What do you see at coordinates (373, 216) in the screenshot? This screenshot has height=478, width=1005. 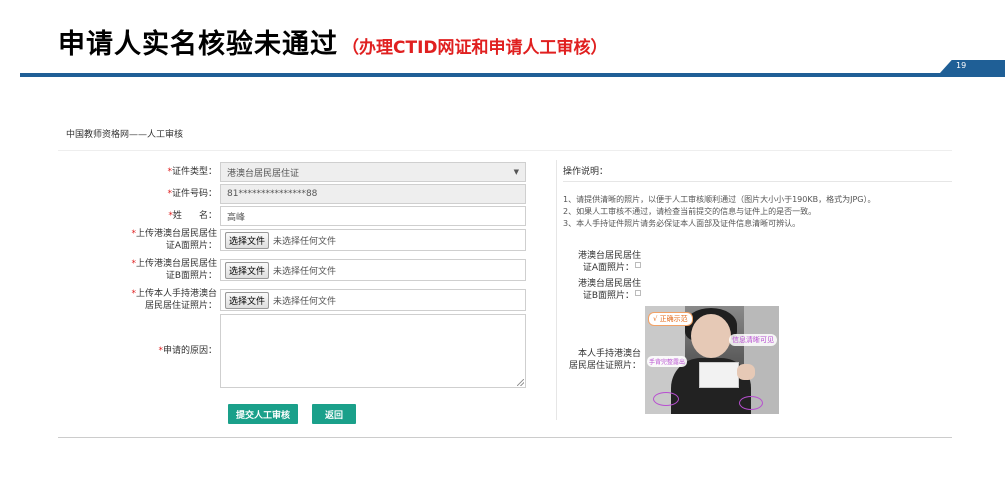 I see `name-field: 高峰` at bounding box center [373, 216].